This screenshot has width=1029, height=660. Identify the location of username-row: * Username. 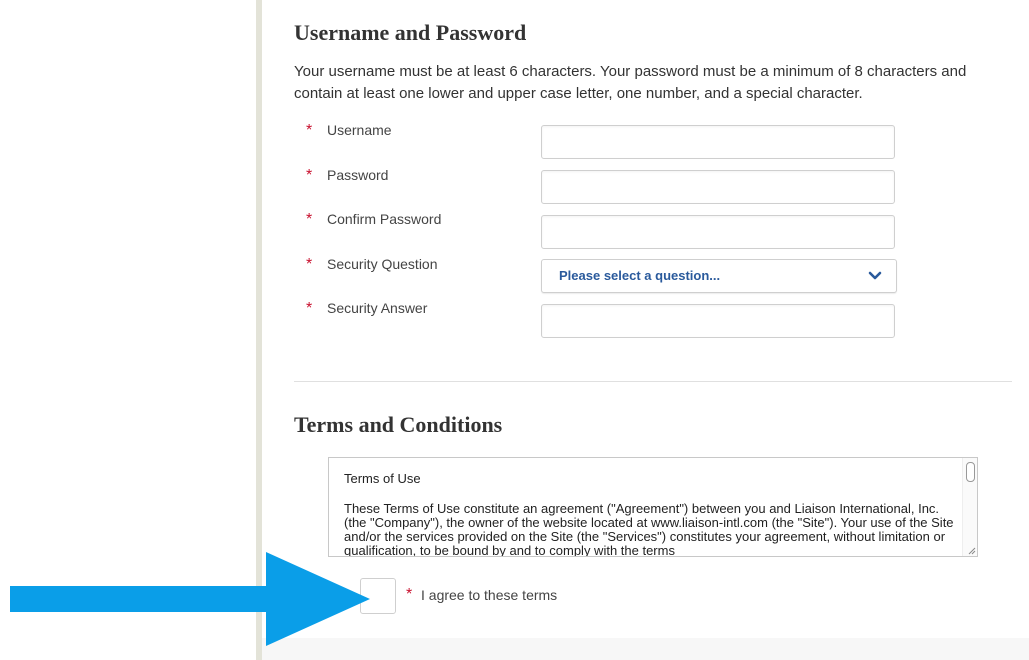
(606, 142).